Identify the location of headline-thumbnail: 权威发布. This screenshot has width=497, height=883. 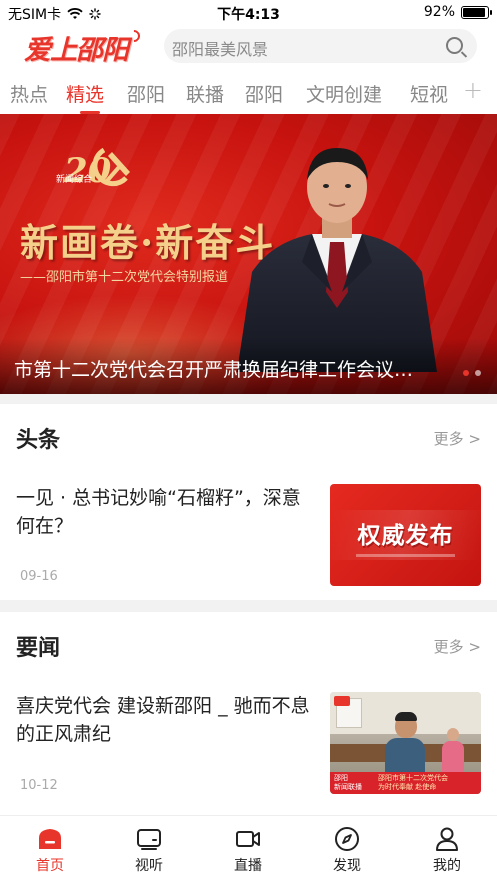
(405, 535).